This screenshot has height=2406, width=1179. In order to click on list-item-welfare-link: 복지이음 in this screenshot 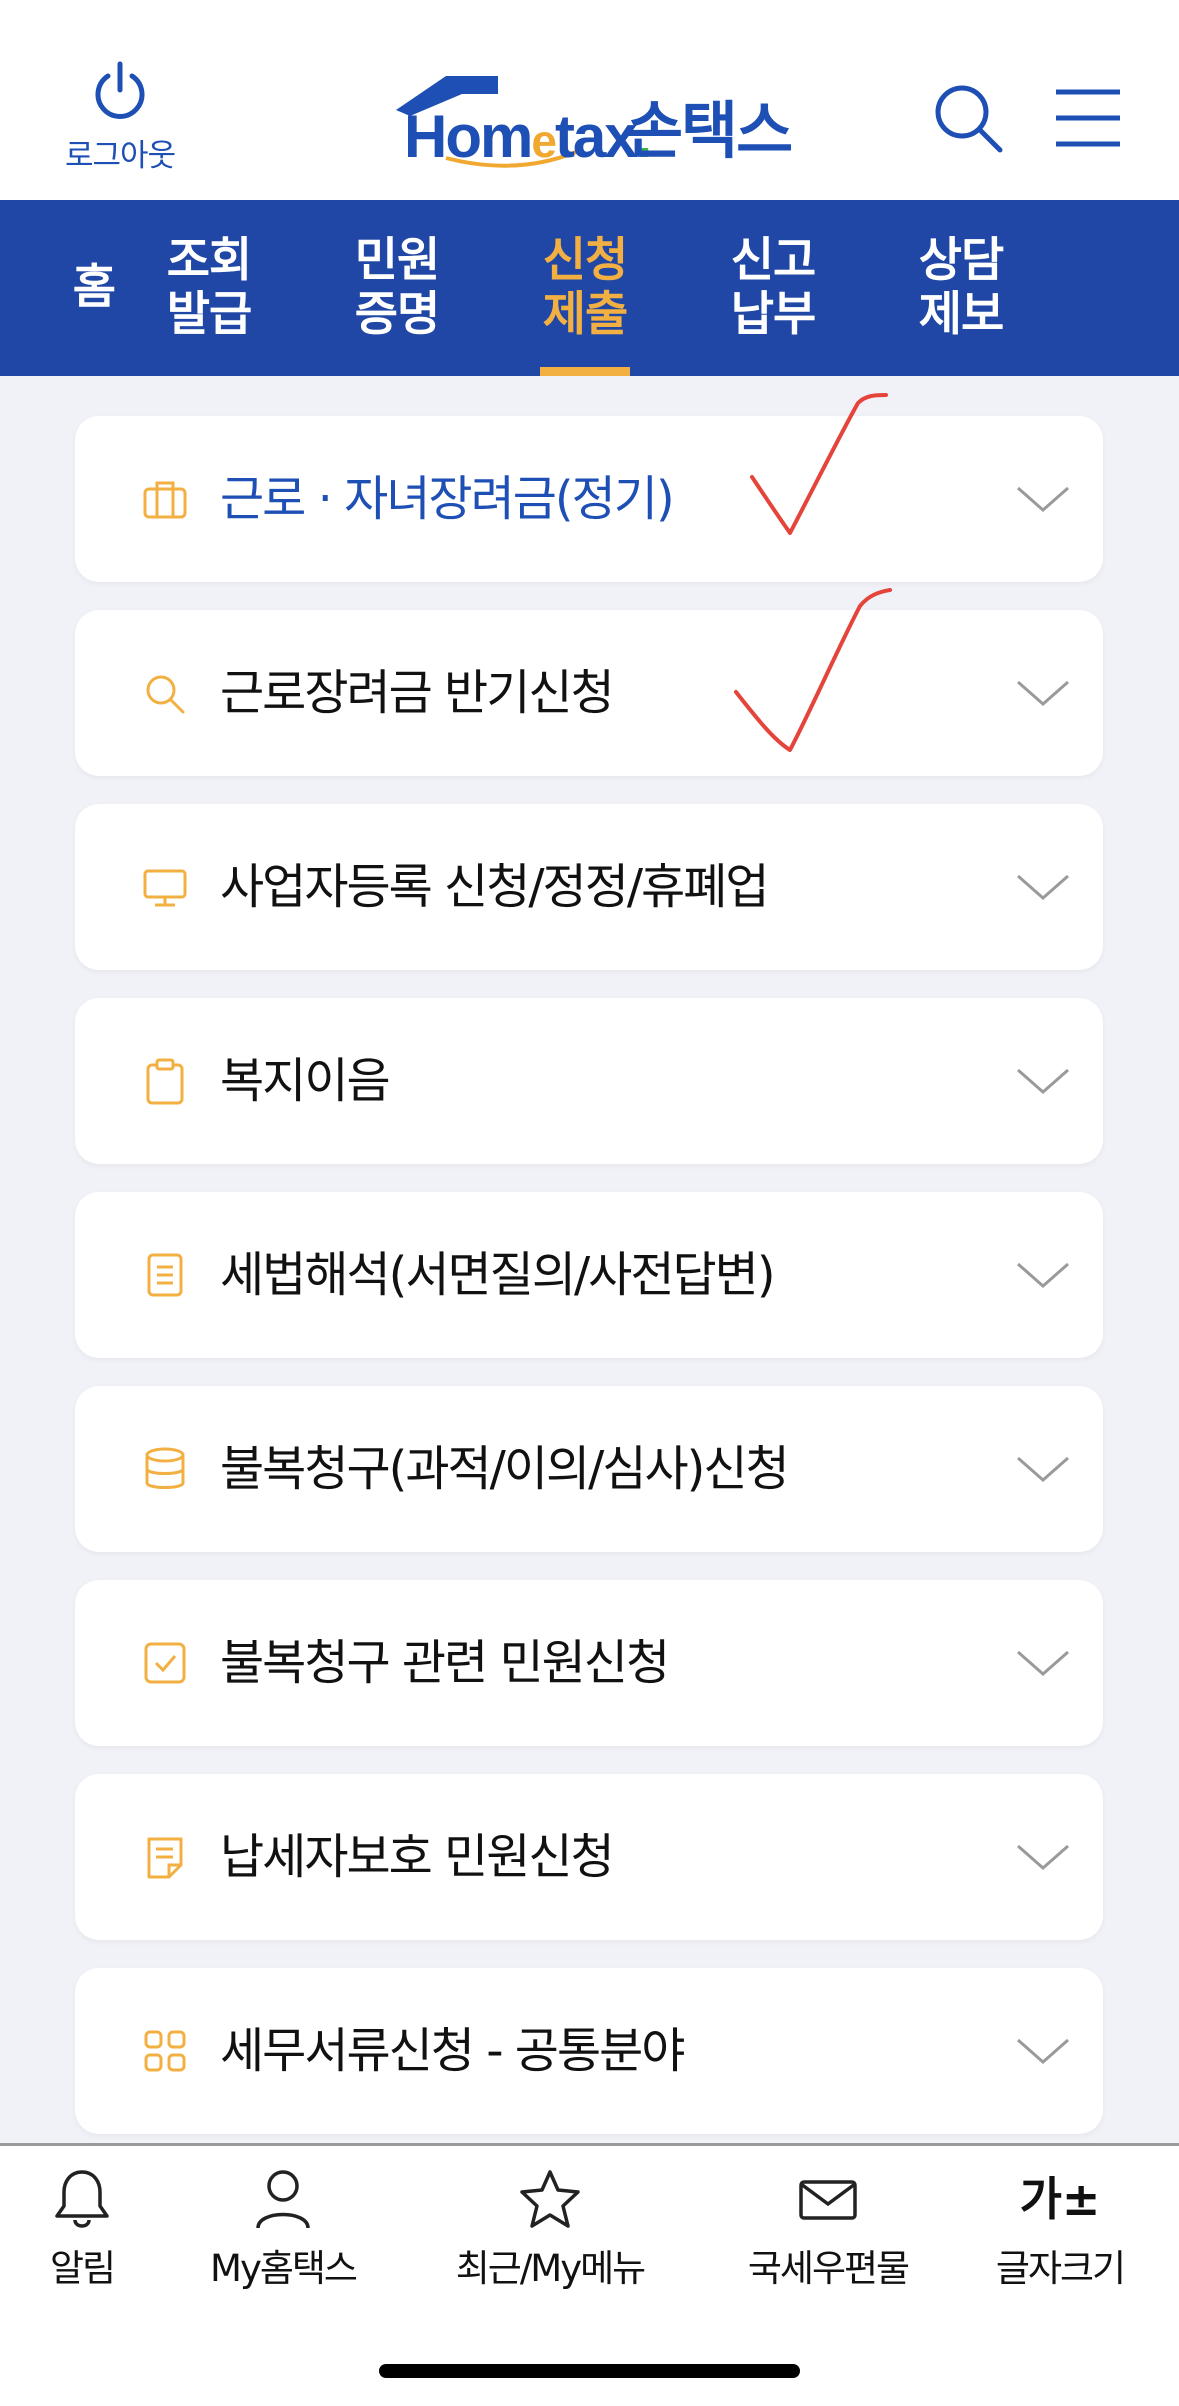, I will do `click(589, 1081)`.